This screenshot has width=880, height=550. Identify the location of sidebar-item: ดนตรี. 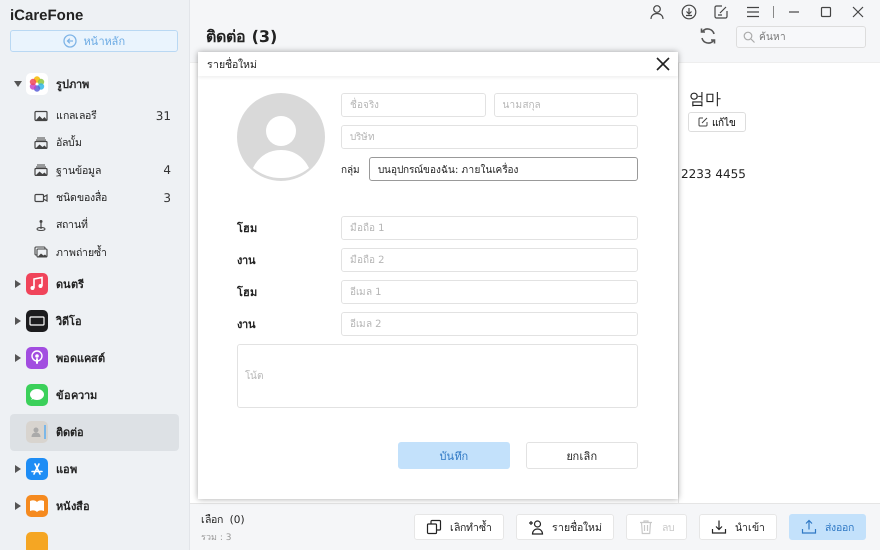
(94, 284).